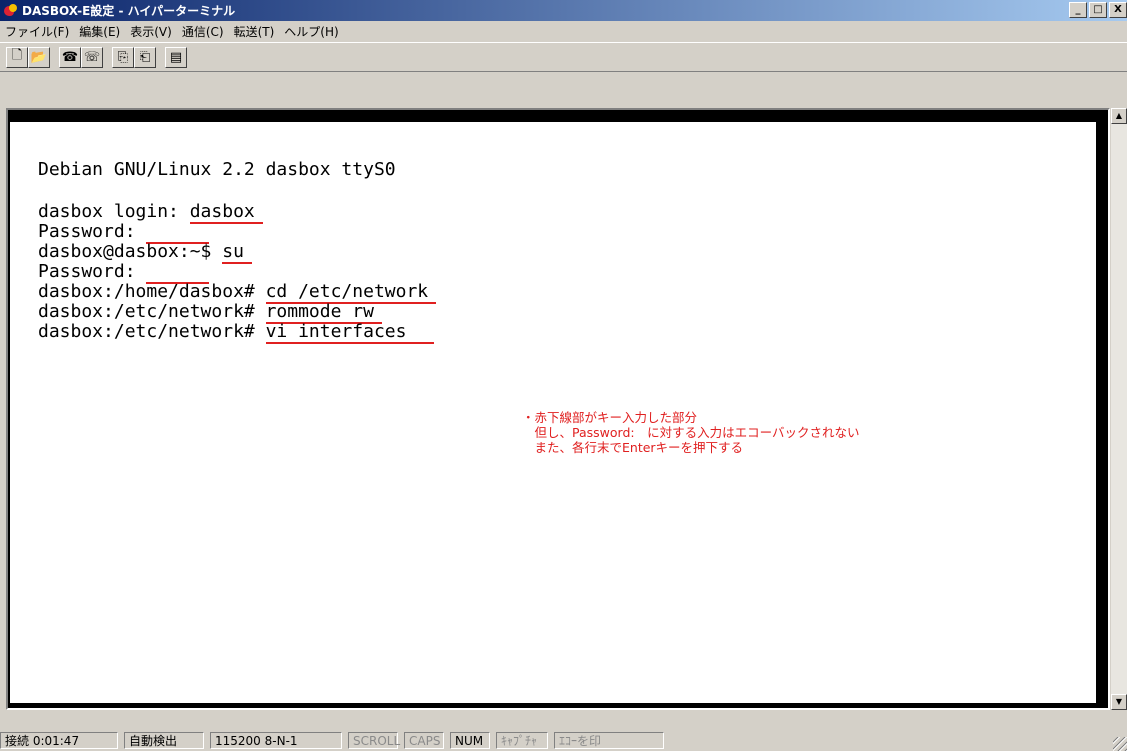 The width and height of the screenshot is (1127, 751). I want to click on send-icon: ⎘, so click(123, 57).